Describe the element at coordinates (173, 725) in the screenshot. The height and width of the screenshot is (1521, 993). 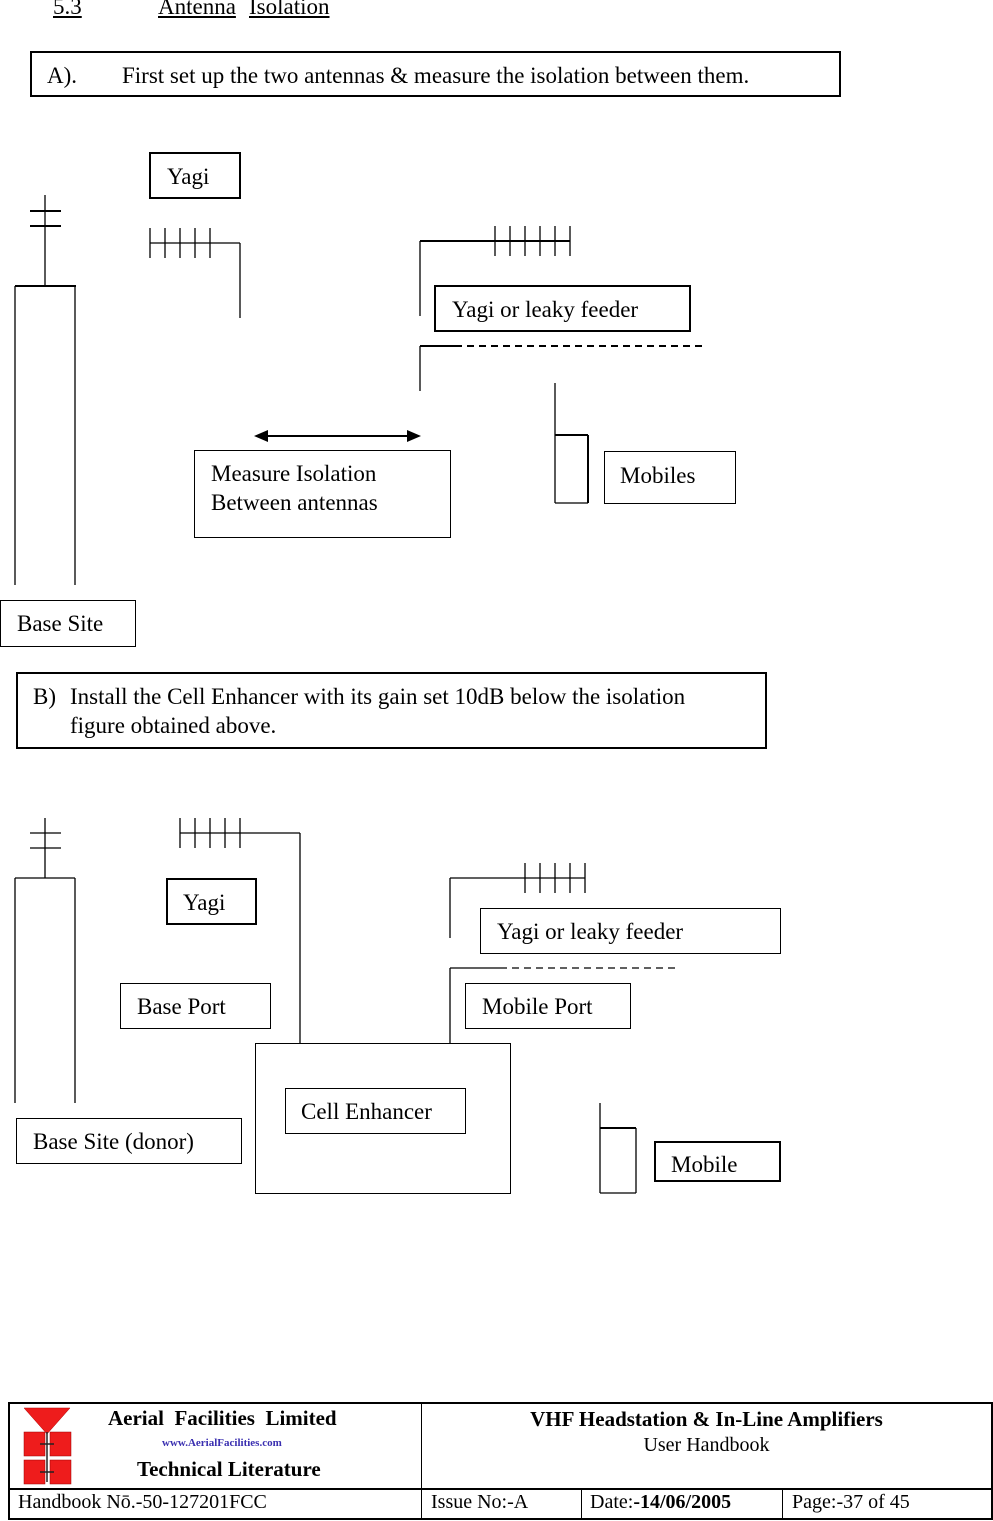
I see `step-b-line2: figure obtained above.` at that location.